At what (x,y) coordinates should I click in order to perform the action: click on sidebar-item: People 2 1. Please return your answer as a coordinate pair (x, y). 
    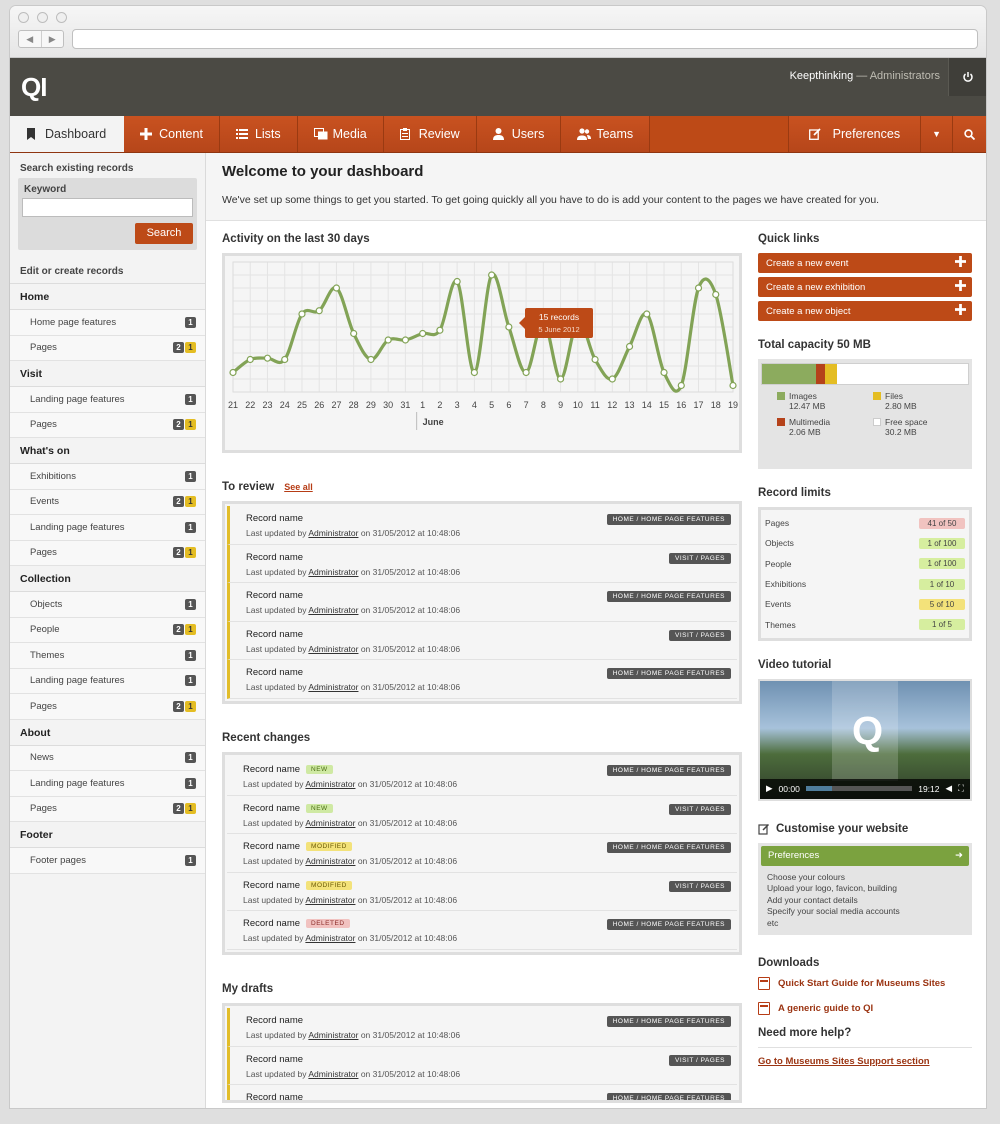
    Looking at the image, I should click on (107, 630).